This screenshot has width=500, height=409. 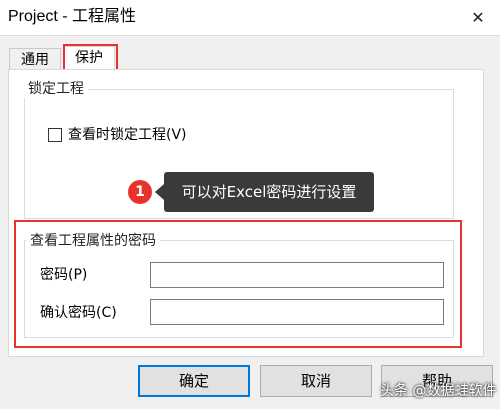 What do you see at coordinates (127, 135) in the screenshot?
I see `lock-for-viewing-label: 查看时锁定工程(V)` at bounding box center [127, 135].